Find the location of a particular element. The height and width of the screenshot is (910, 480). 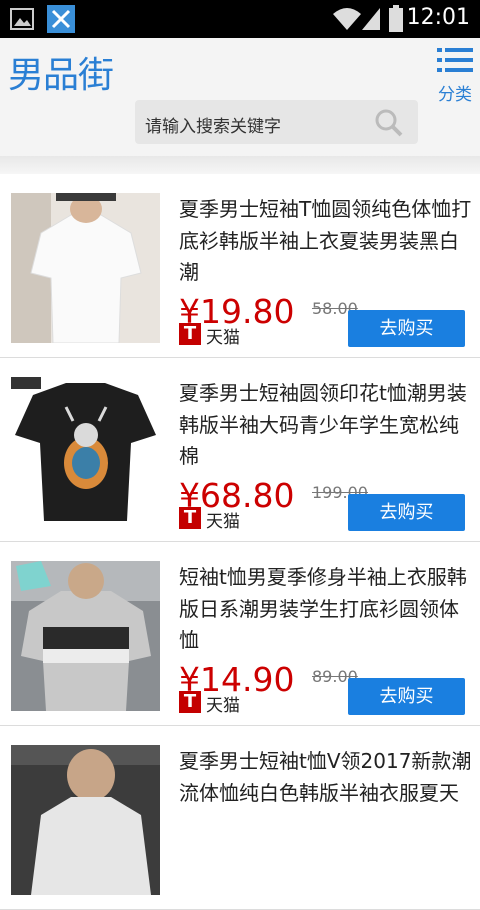

app-header: 男品街 分类 请输入搜索关键字 is located at coordinates (240, 97).